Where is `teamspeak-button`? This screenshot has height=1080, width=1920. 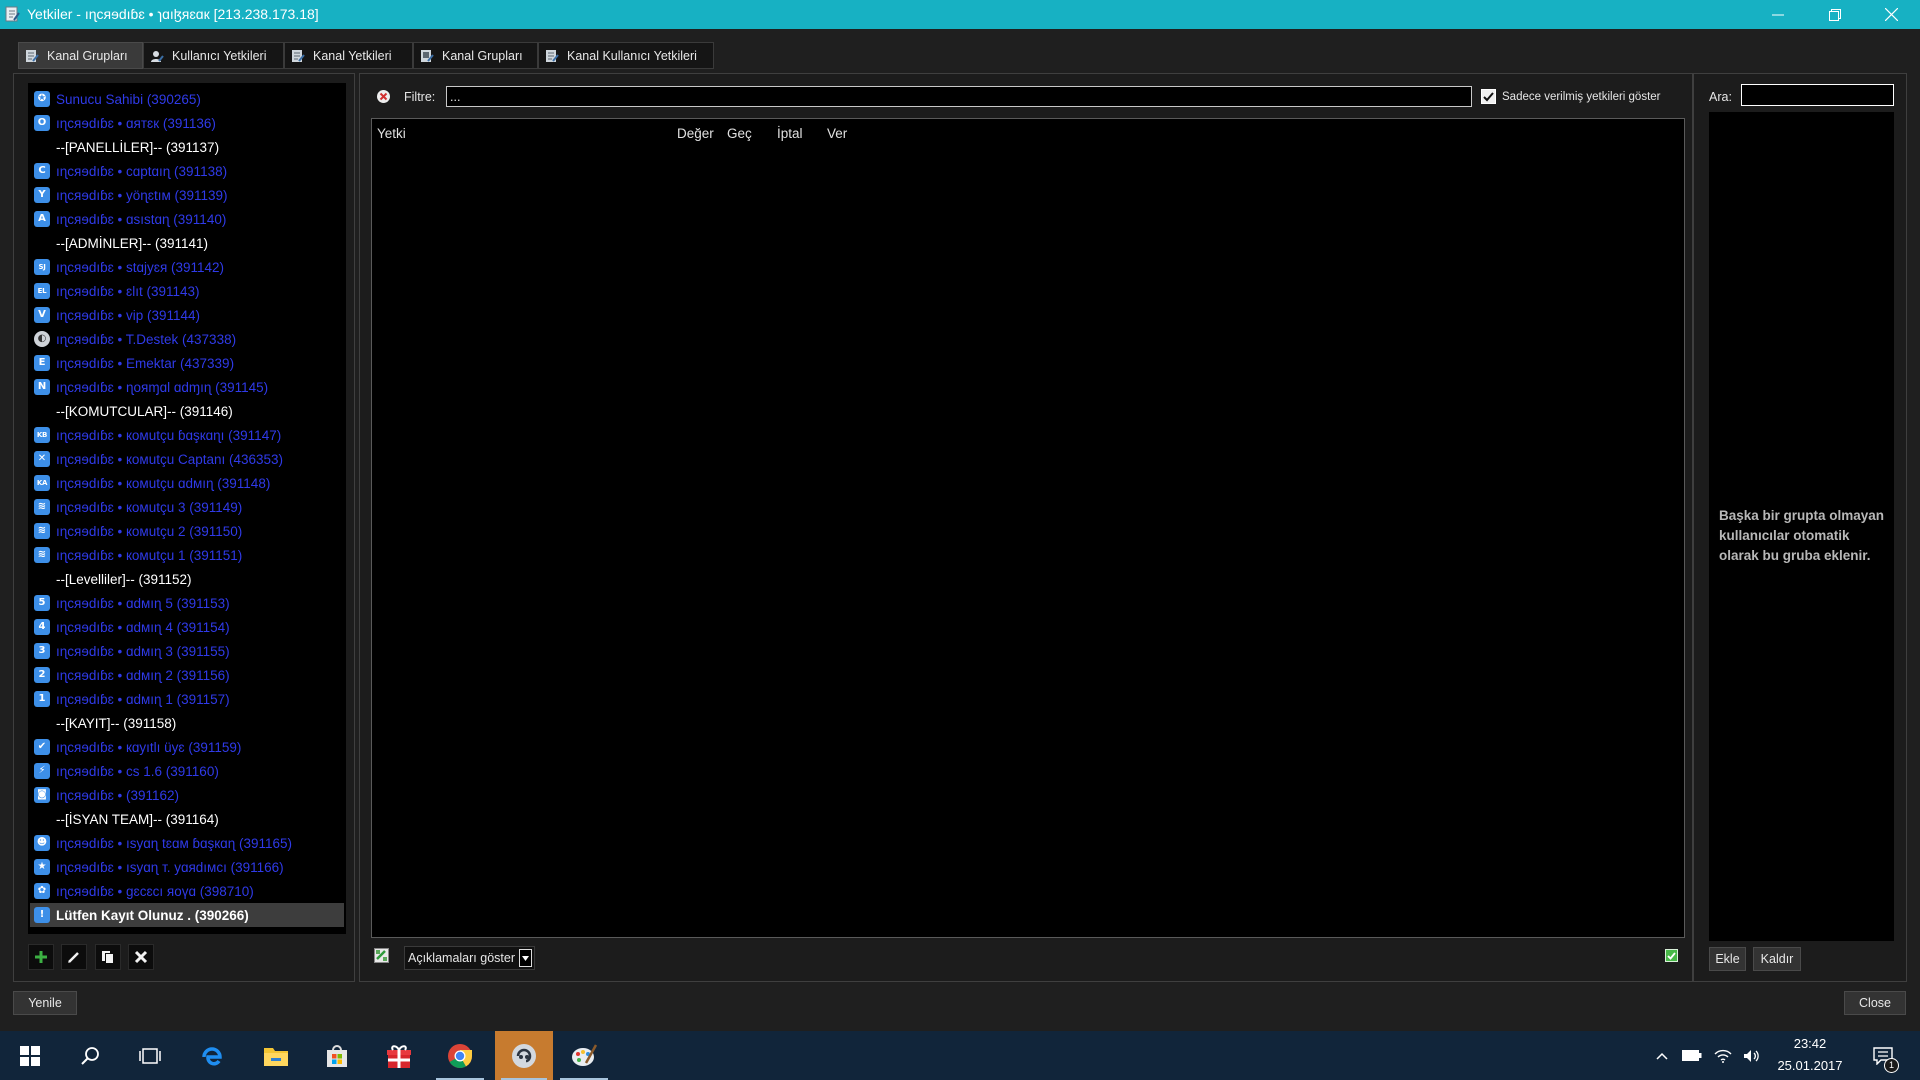
teamspeak-button is located at coordinates (524, 1055).